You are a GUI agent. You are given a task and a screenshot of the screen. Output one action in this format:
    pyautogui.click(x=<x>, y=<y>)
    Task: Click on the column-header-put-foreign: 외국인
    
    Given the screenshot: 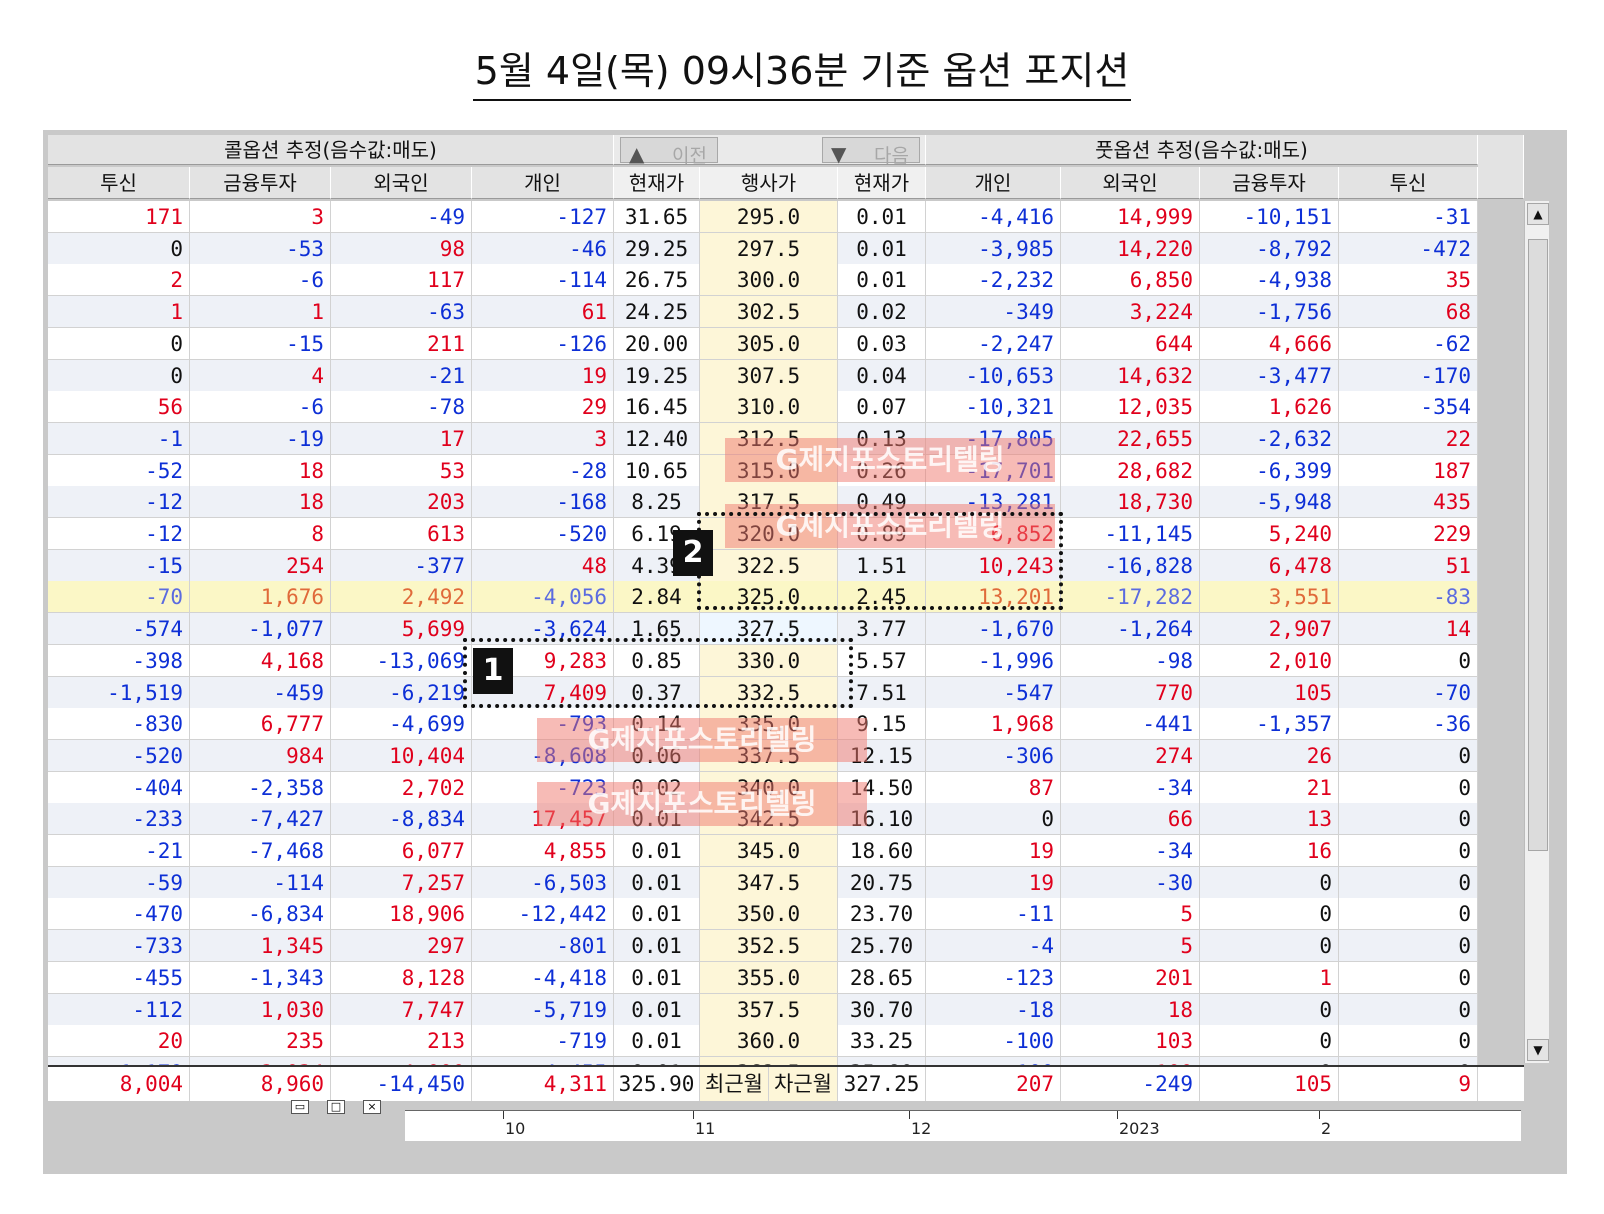 What is the action you would take?
    pyautogui.click(x=1130, y=183)
    